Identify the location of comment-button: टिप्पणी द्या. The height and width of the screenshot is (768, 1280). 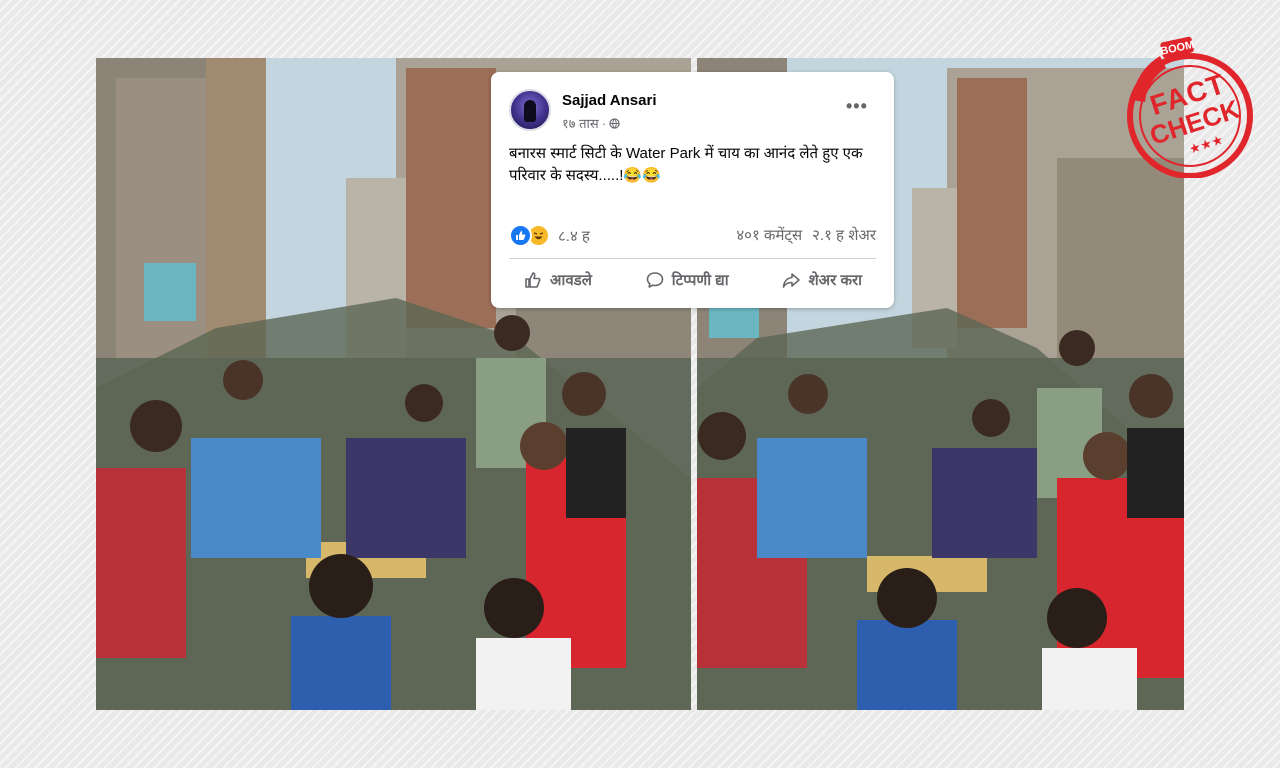
(687, 280).